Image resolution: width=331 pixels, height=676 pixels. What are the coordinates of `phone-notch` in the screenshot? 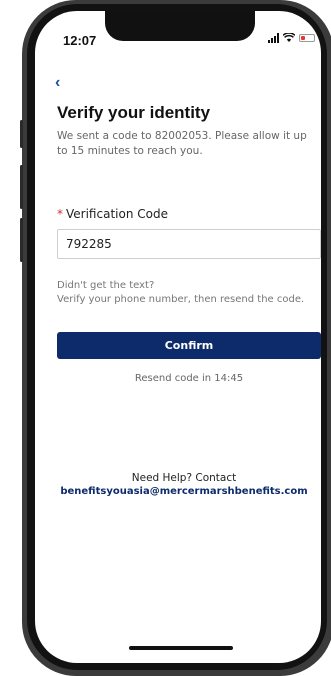 It's located at (180, 26).